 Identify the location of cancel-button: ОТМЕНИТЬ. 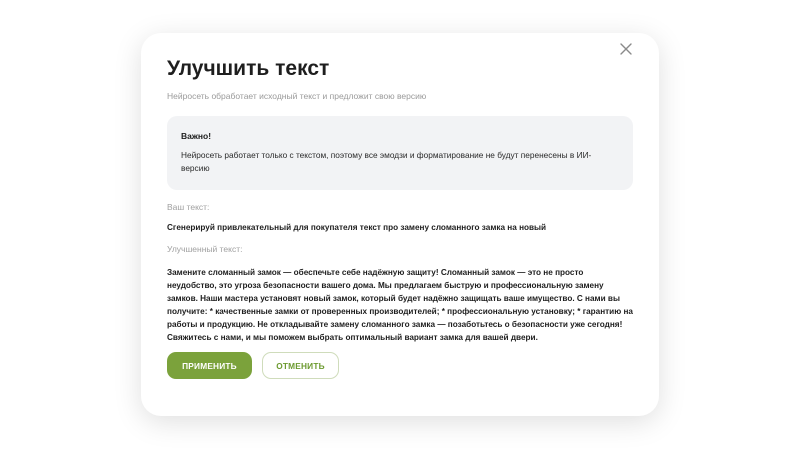
(300, 365).